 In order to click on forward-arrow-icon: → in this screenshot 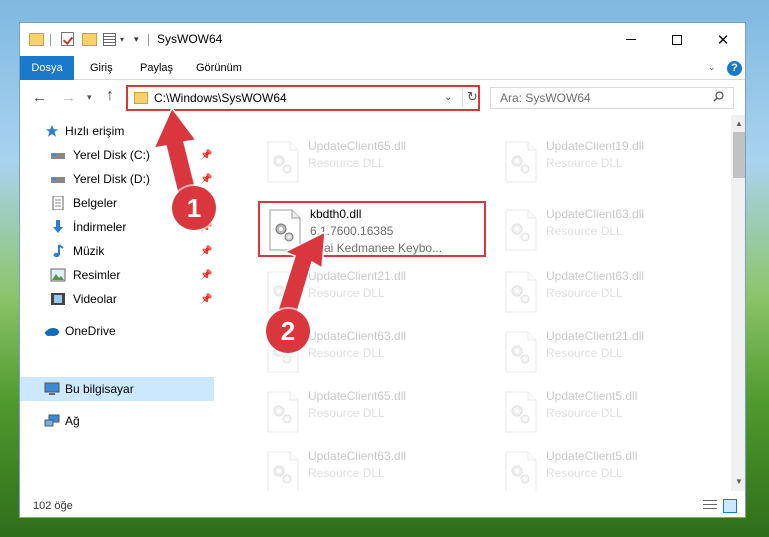, I will do `click(68, 97)`.